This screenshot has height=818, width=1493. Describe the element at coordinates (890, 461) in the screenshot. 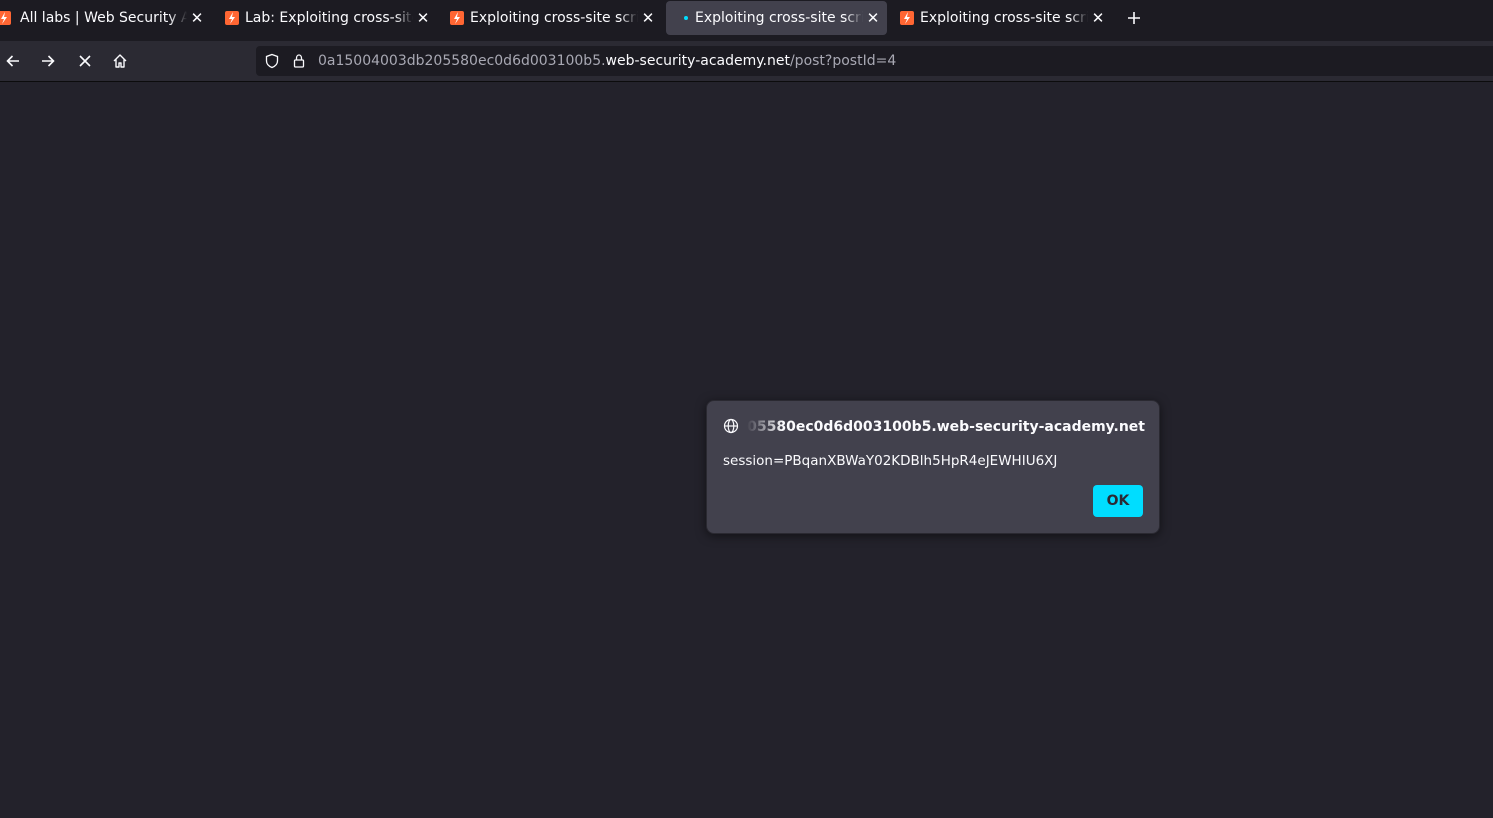

I see `dialog-message: session=PBqanXBWaY02KDBlh5HpR4eJEWHIU6XJ` at that location.